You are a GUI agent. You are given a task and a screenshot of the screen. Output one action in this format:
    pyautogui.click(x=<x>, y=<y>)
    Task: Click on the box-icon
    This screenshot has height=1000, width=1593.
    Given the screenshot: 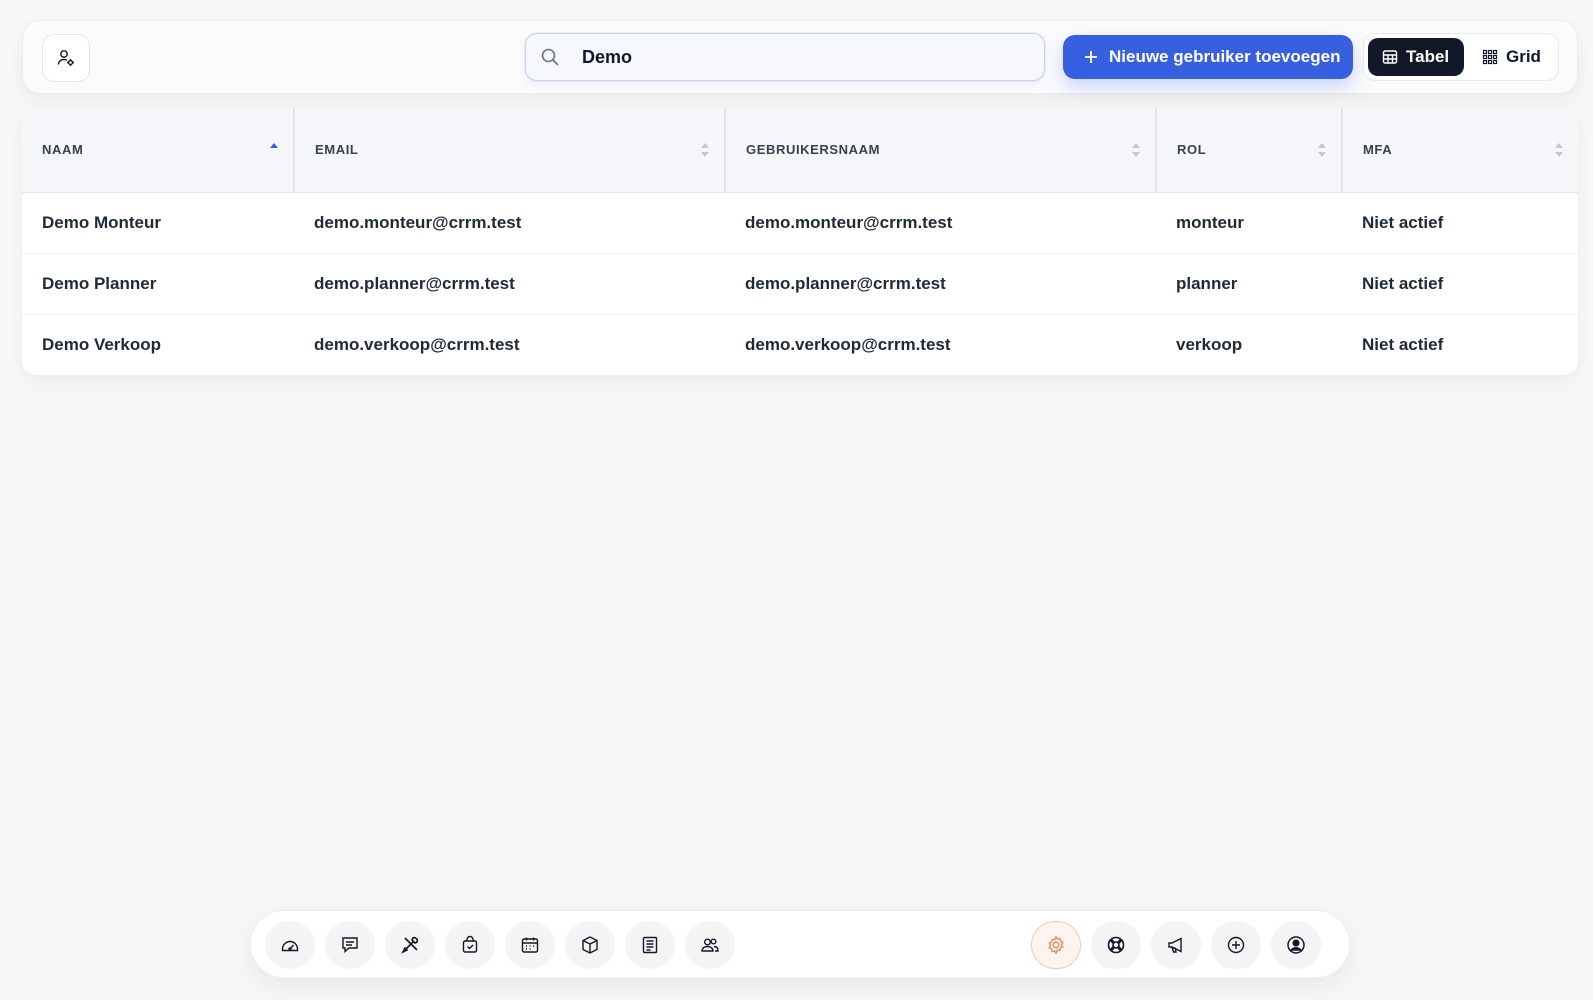 What is the action you would take?
    pyautogui.click(x=590, y=945)
    